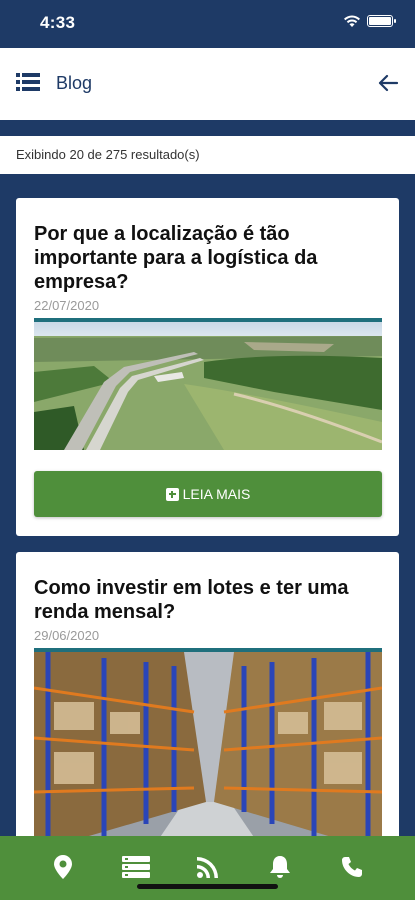 The height and width of the screenshot is (900, 415). Describe the element at coordinates (207, 155) in the screenshot. I see `results-bar: Exibindo 20 de 275 resultado(s)` at that location.